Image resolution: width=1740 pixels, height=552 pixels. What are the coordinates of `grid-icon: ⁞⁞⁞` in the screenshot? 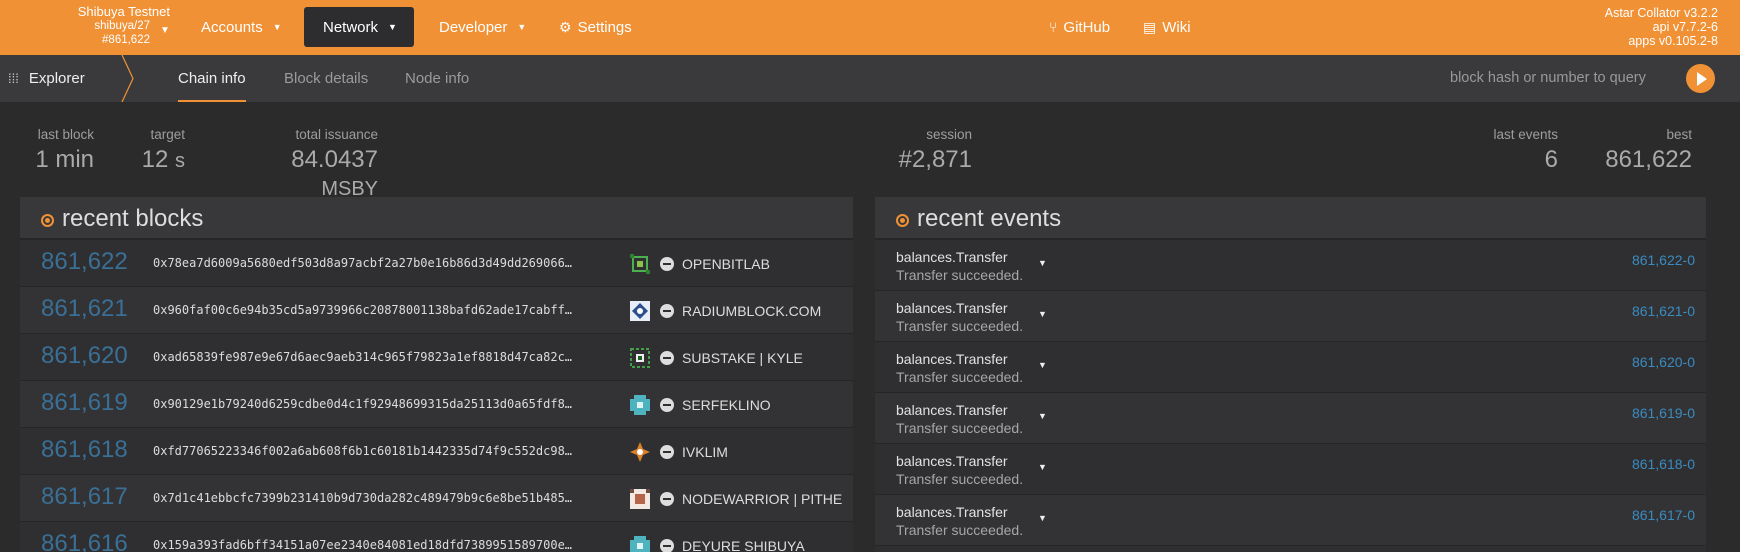 It's located at (13, 78).